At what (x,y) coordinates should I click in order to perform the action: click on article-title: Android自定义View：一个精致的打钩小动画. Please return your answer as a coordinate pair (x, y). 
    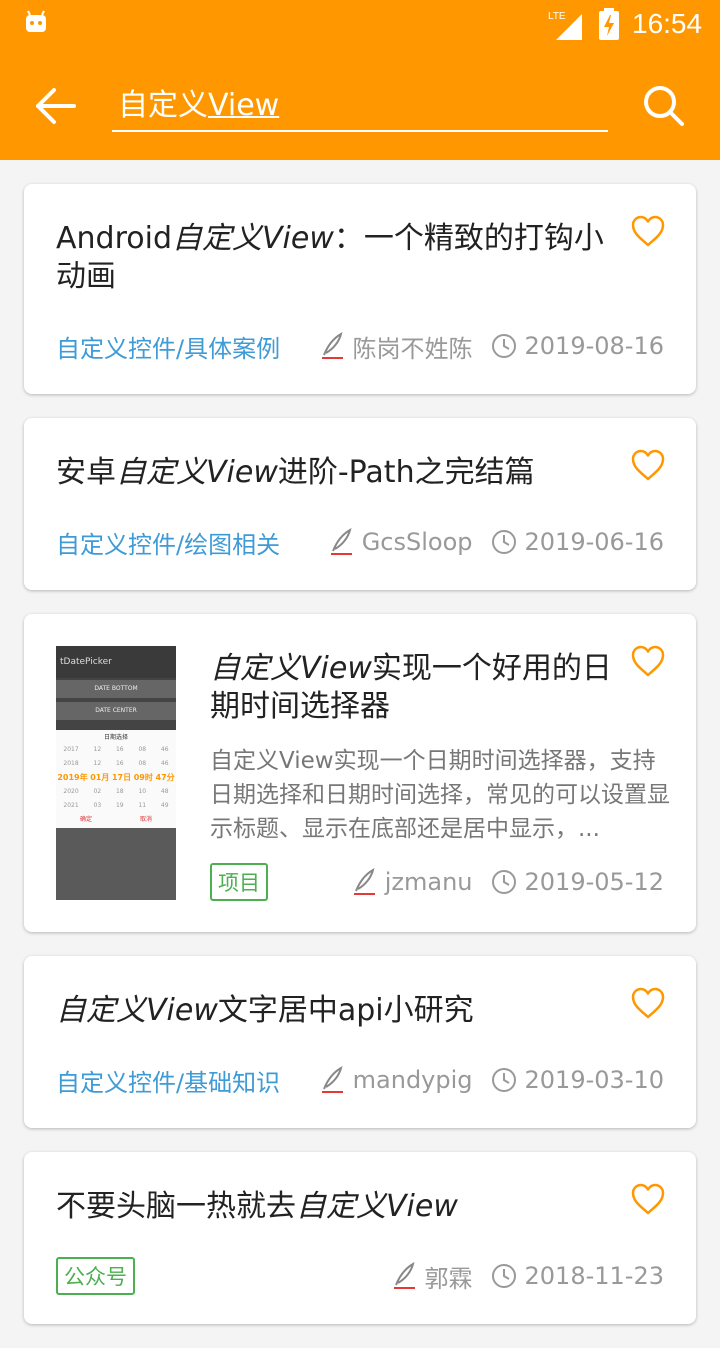
    Looking at the image, I should click on (330, 257).